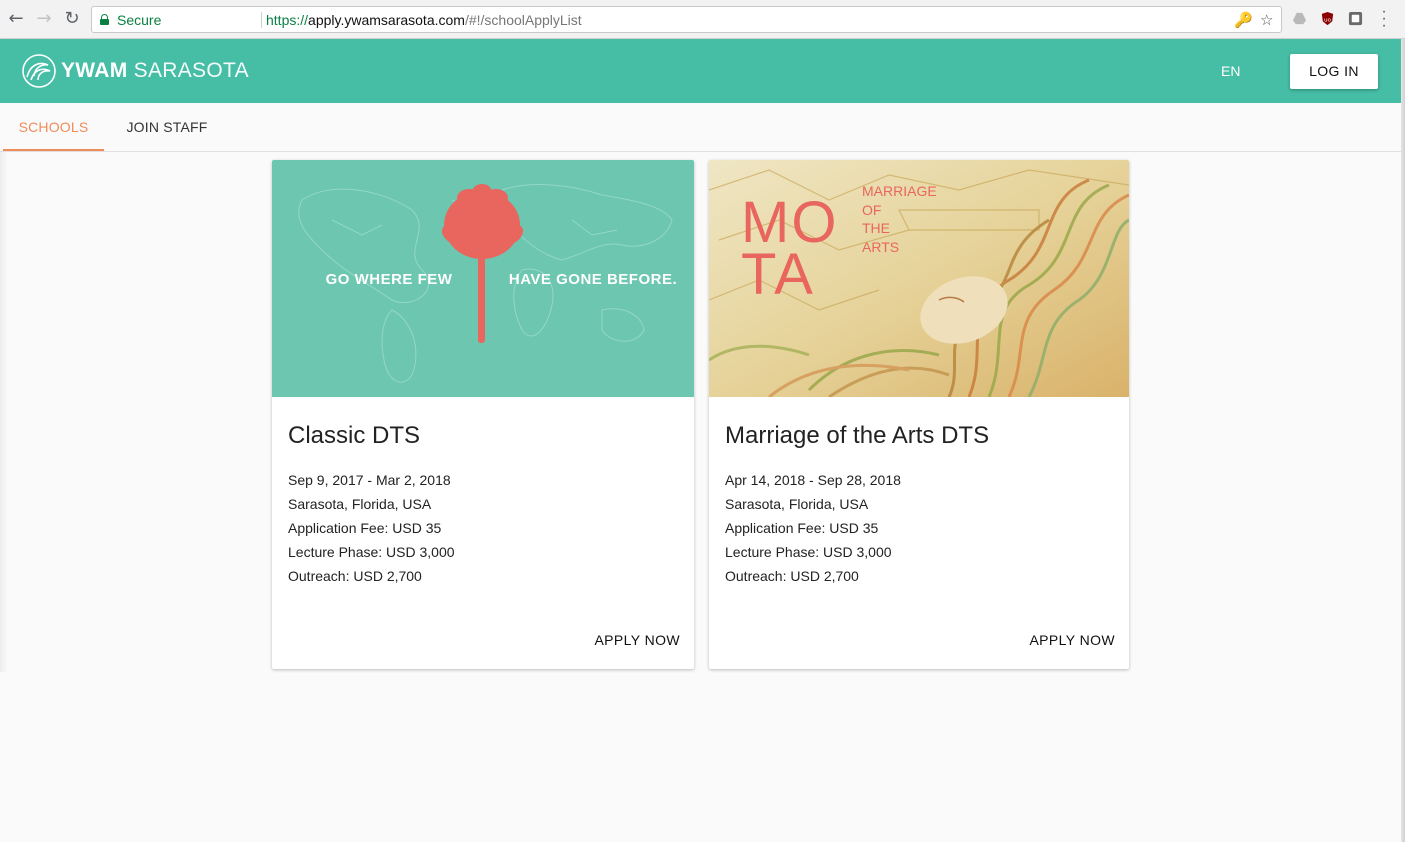 The width and height of the screenshot is (1405, 842). I want to click on school-image-classic-dts: GO WHERE FEW HAVE GONE BEFORE., so click(483, 278).